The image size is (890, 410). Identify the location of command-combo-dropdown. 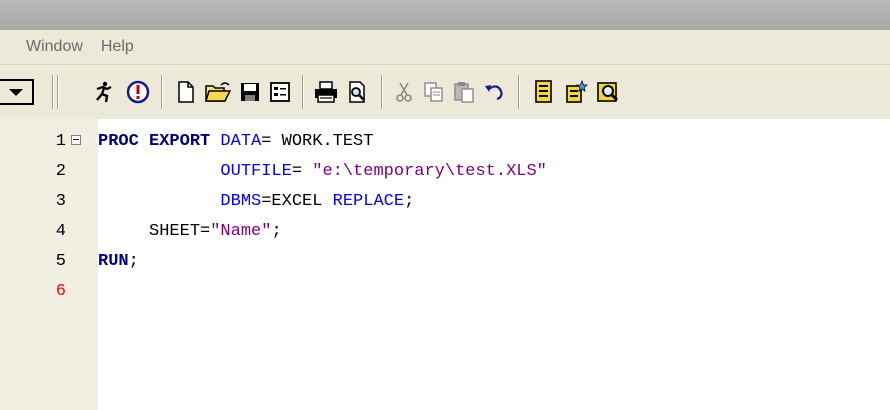
(17, 92).